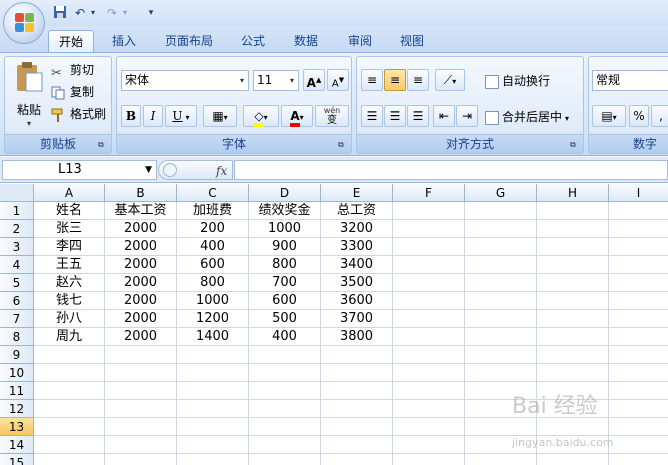 Image resolution: width=668 pixels, height=465 pixels. I want to click on cut-button: ✂ 剪切, so click(72, 70).